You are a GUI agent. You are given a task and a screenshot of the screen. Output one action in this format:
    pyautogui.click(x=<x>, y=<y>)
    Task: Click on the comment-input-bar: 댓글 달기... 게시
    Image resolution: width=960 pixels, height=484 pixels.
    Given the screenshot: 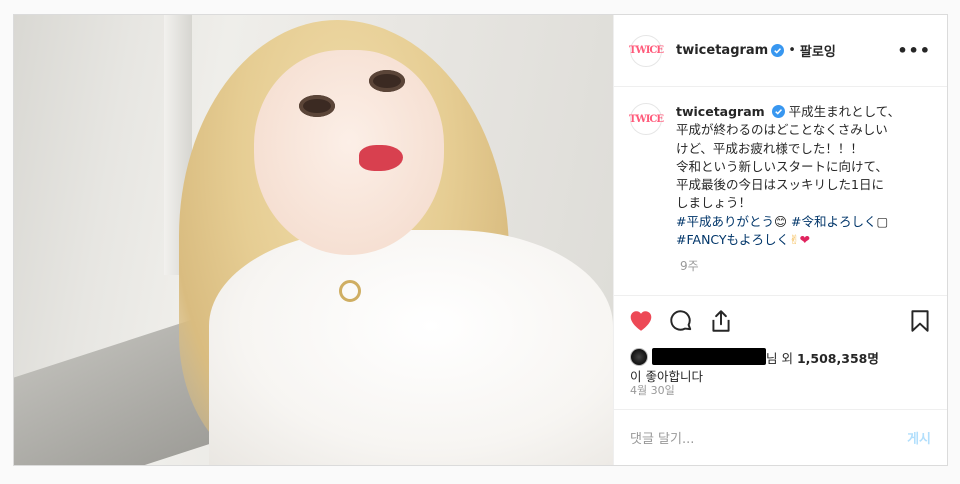 What is the action you would take?
    pyautogui.click(x=780, y=437)
    